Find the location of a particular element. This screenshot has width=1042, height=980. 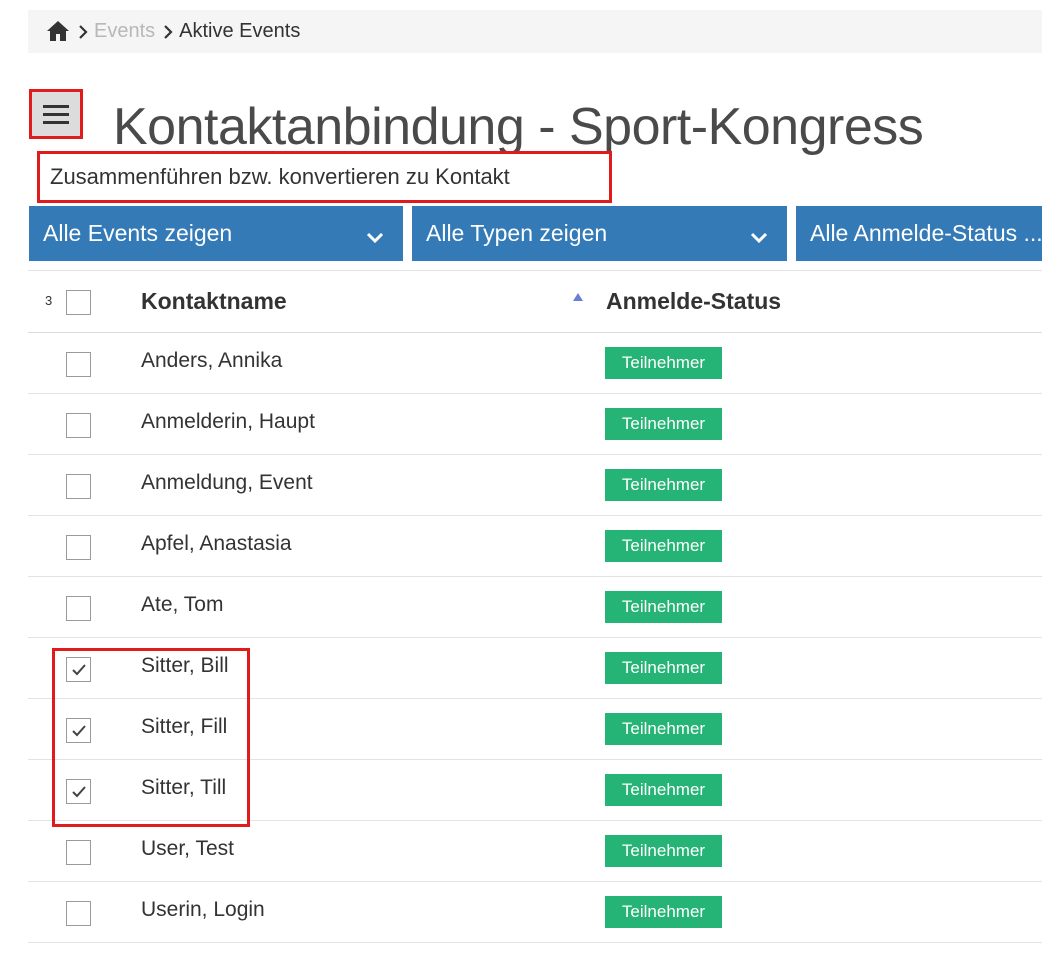

contact-name: Anders, Annika is located at coordinates (211, 361).